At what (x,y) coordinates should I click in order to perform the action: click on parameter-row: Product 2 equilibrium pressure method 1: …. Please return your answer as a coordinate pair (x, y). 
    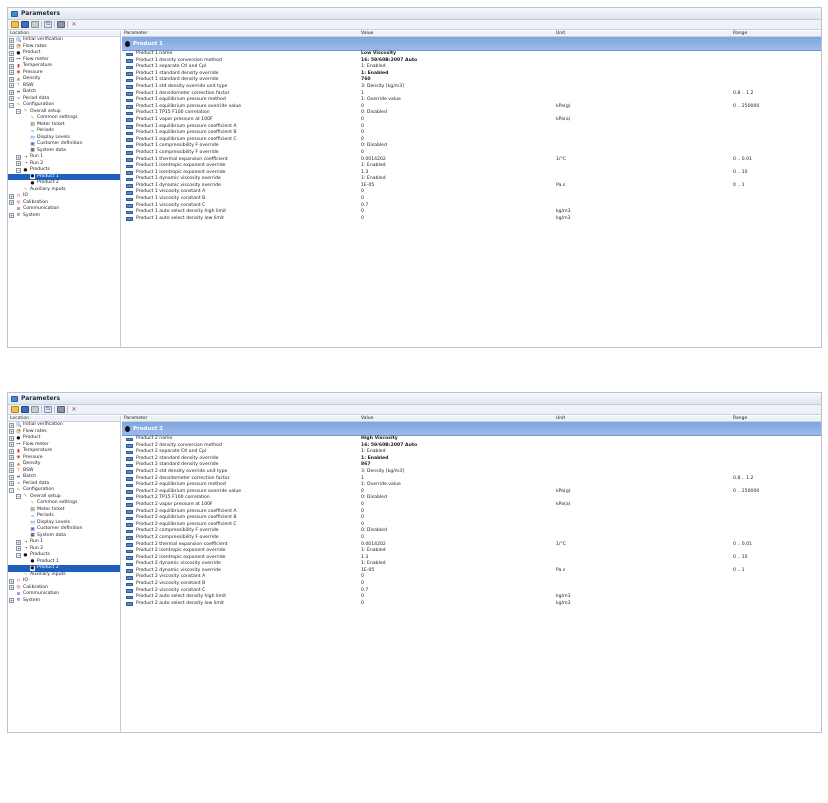
    Looking at the image, I should click on (471, 485).